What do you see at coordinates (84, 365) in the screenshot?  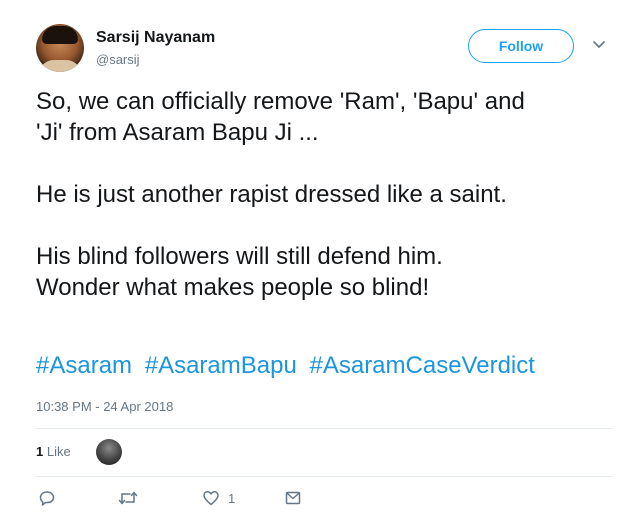 I see `hashtag-link: #Asaram` at bounding box center [84, 365].